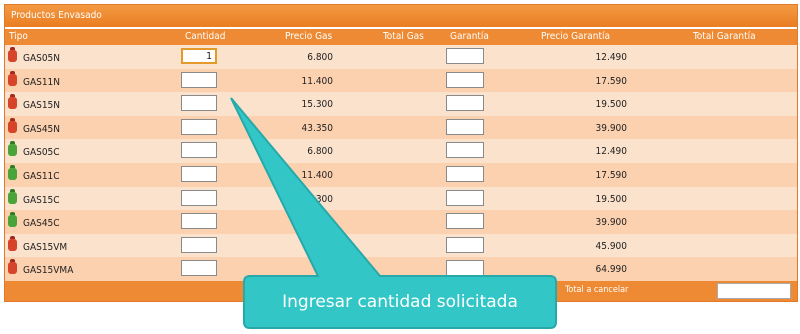 Image resolution: width=800 pixels, height=334 pixels. Describe the element at coordinates (400, 302) in the screenshot. I see `callout-text: Ingresar cantidad solicitada` at that location.